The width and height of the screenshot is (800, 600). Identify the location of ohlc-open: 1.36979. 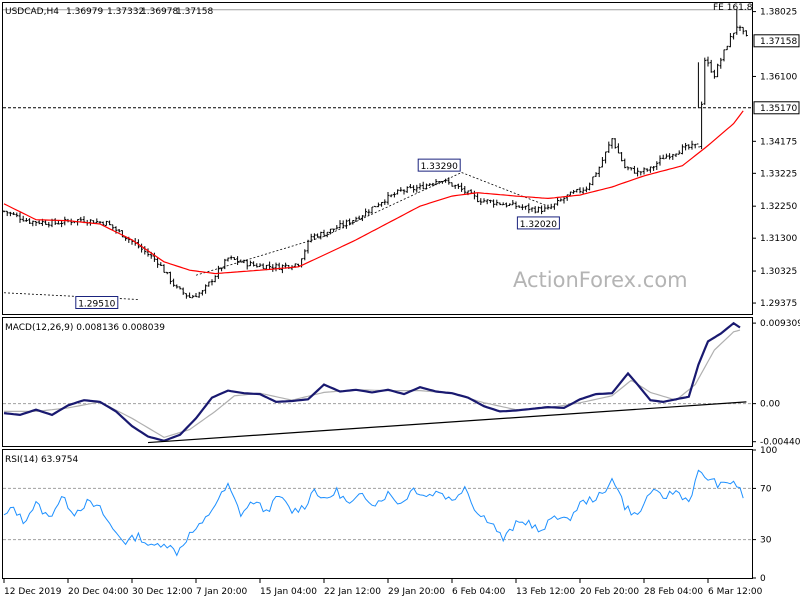
(84, 12).